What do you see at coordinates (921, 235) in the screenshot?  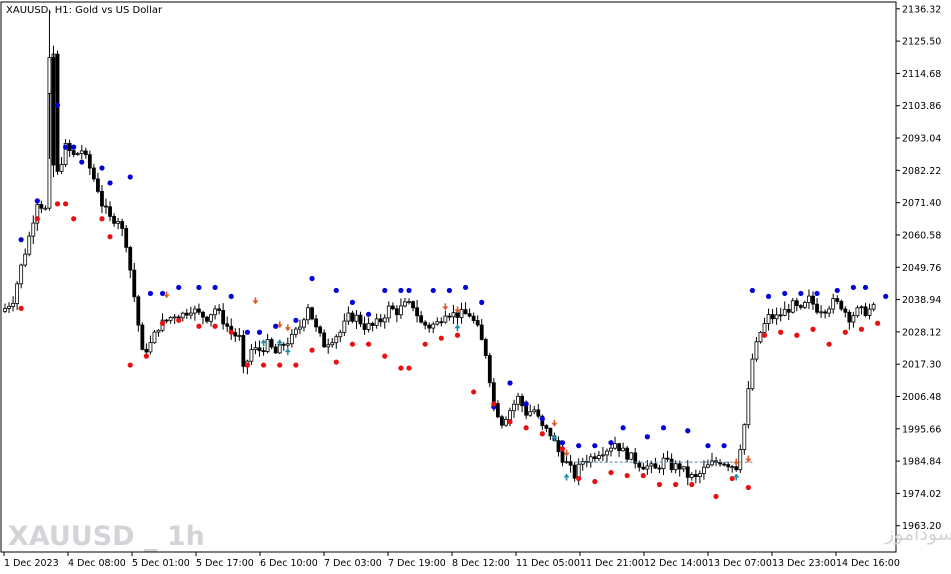 I see `price-tick-label: 2060.58` at bounding box center [921, 235].